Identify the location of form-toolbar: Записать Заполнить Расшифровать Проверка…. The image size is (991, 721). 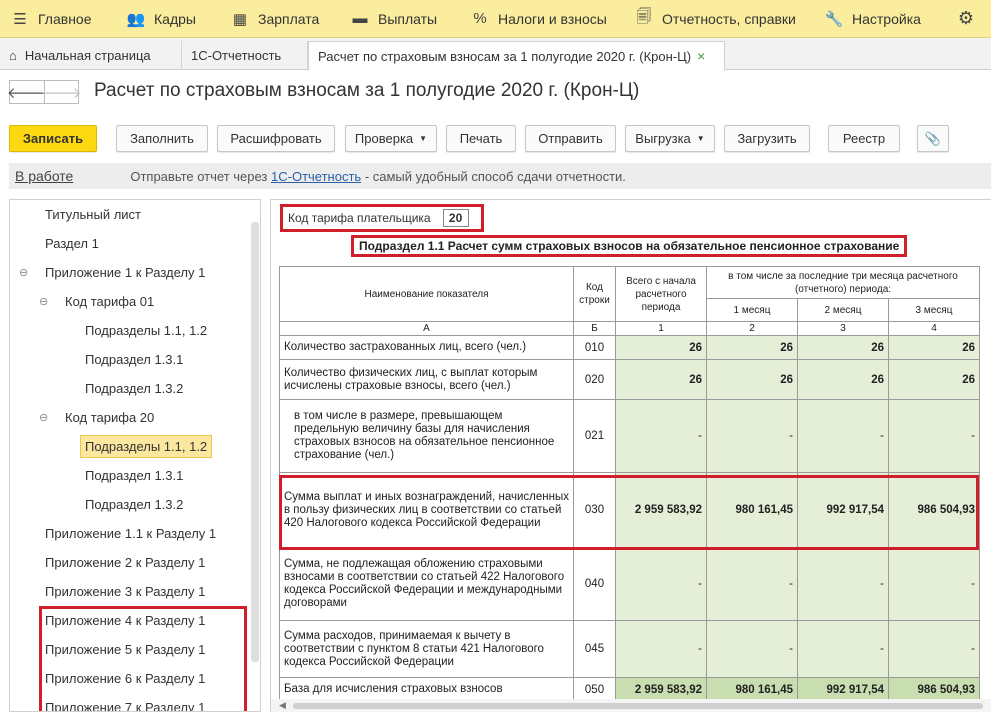
(495, 139).